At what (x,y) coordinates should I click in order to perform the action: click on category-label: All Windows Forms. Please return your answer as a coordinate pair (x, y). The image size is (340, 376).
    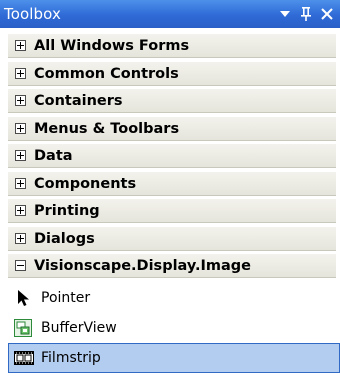
    Looking at the image, I should click on (112, 46).